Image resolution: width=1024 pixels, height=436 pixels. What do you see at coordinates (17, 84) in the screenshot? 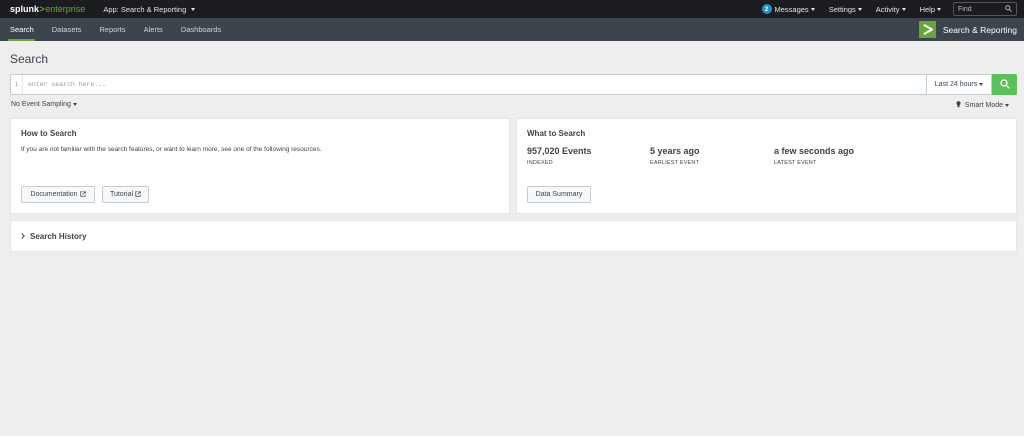
I see `line-number: 1` at bounding box center [17, 84].